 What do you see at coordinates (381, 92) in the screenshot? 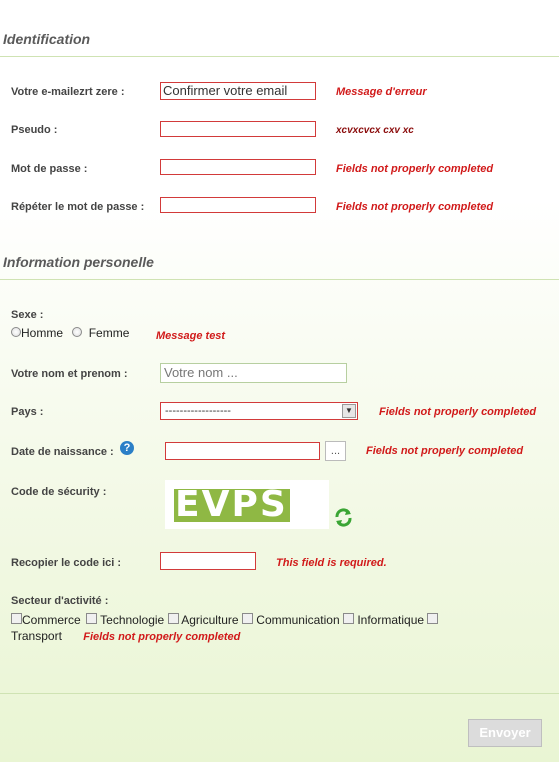
I see `email-error: Message d'erreur` at bounding box center [381, 92].